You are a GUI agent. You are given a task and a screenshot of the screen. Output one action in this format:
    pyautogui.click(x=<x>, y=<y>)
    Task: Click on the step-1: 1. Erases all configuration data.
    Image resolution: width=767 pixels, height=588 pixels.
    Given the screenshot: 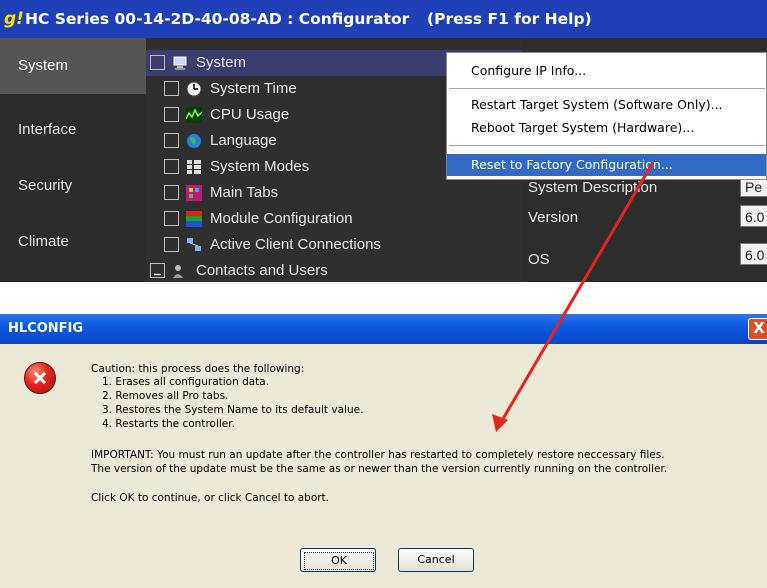 What is the action you would take?
    pyautogui.click(x=186, y=382)
    